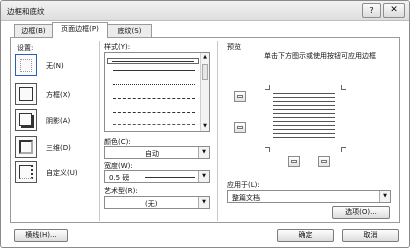 Image resolution: width=410 pixels, height=248 pixels. What do you see at coordinates (157, 92) in the screenshot?
I see `style-list: ▲ ▼` at bounding box center [157, 92].